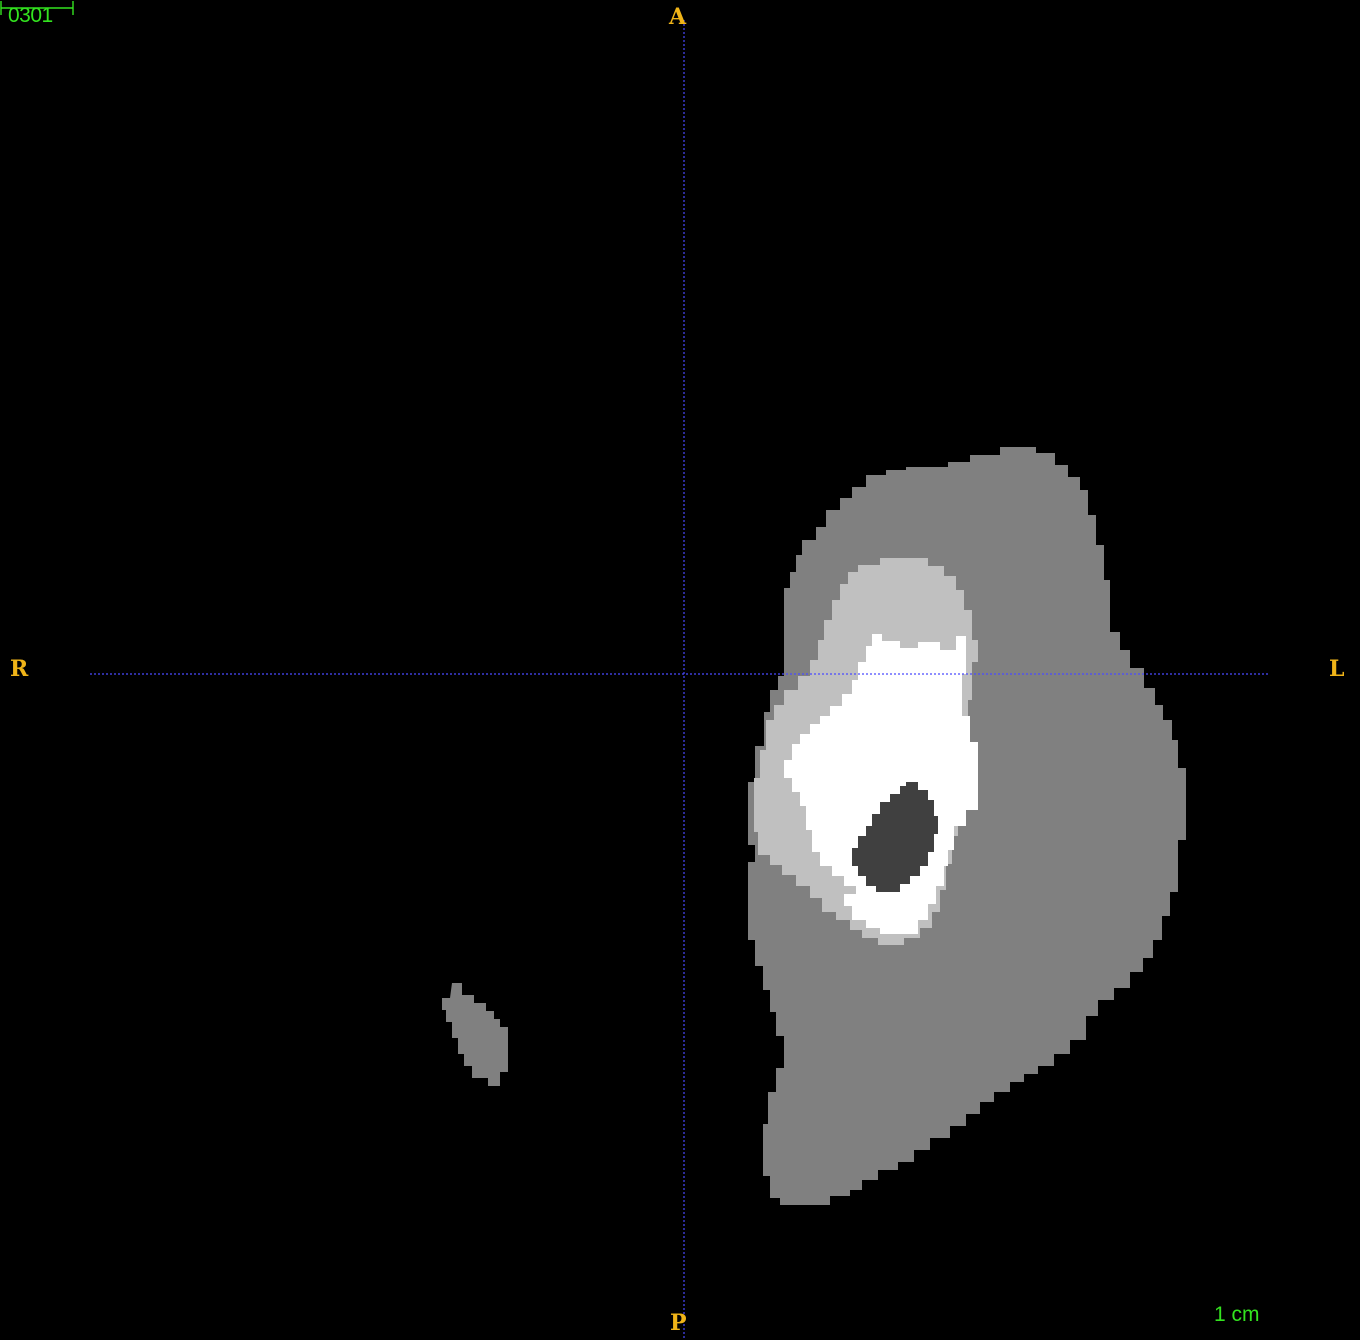 The width and height of the screenshot is (1360, 1340). Describe the element at coordinates (678, 1323) in the screenshot. I see `orientation-label-posterior: P` at that location.